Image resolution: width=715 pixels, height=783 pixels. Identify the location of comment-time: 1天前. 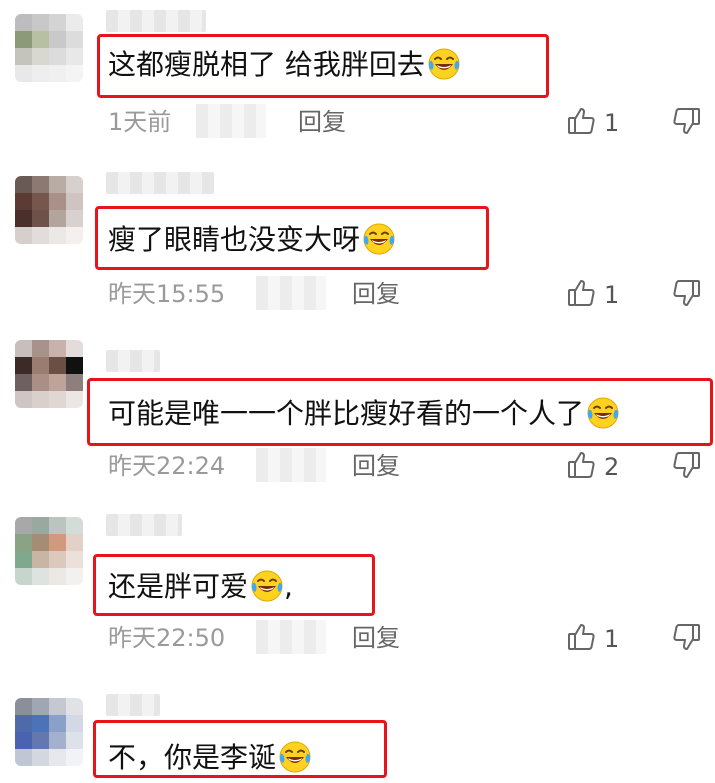
(140, 122).